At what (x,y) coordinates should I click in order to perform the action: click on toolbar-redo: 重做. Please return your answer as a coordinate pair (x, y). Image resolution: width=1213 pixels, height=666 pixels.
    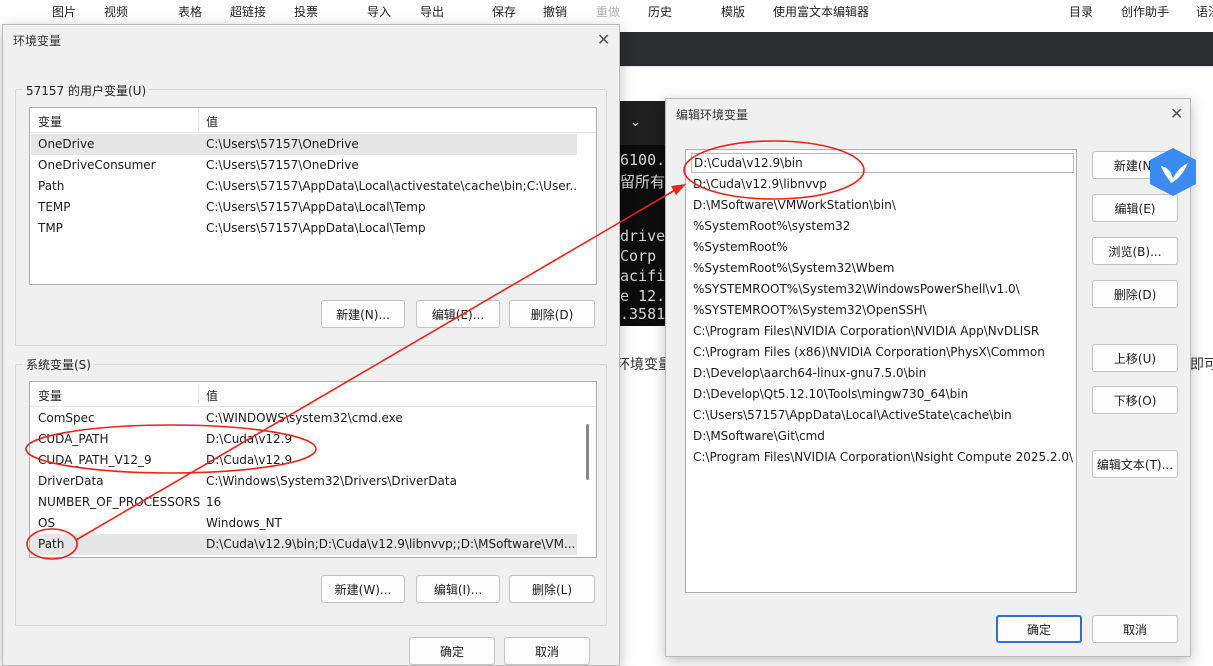
    Looking at the image, I should click on (608, 11).